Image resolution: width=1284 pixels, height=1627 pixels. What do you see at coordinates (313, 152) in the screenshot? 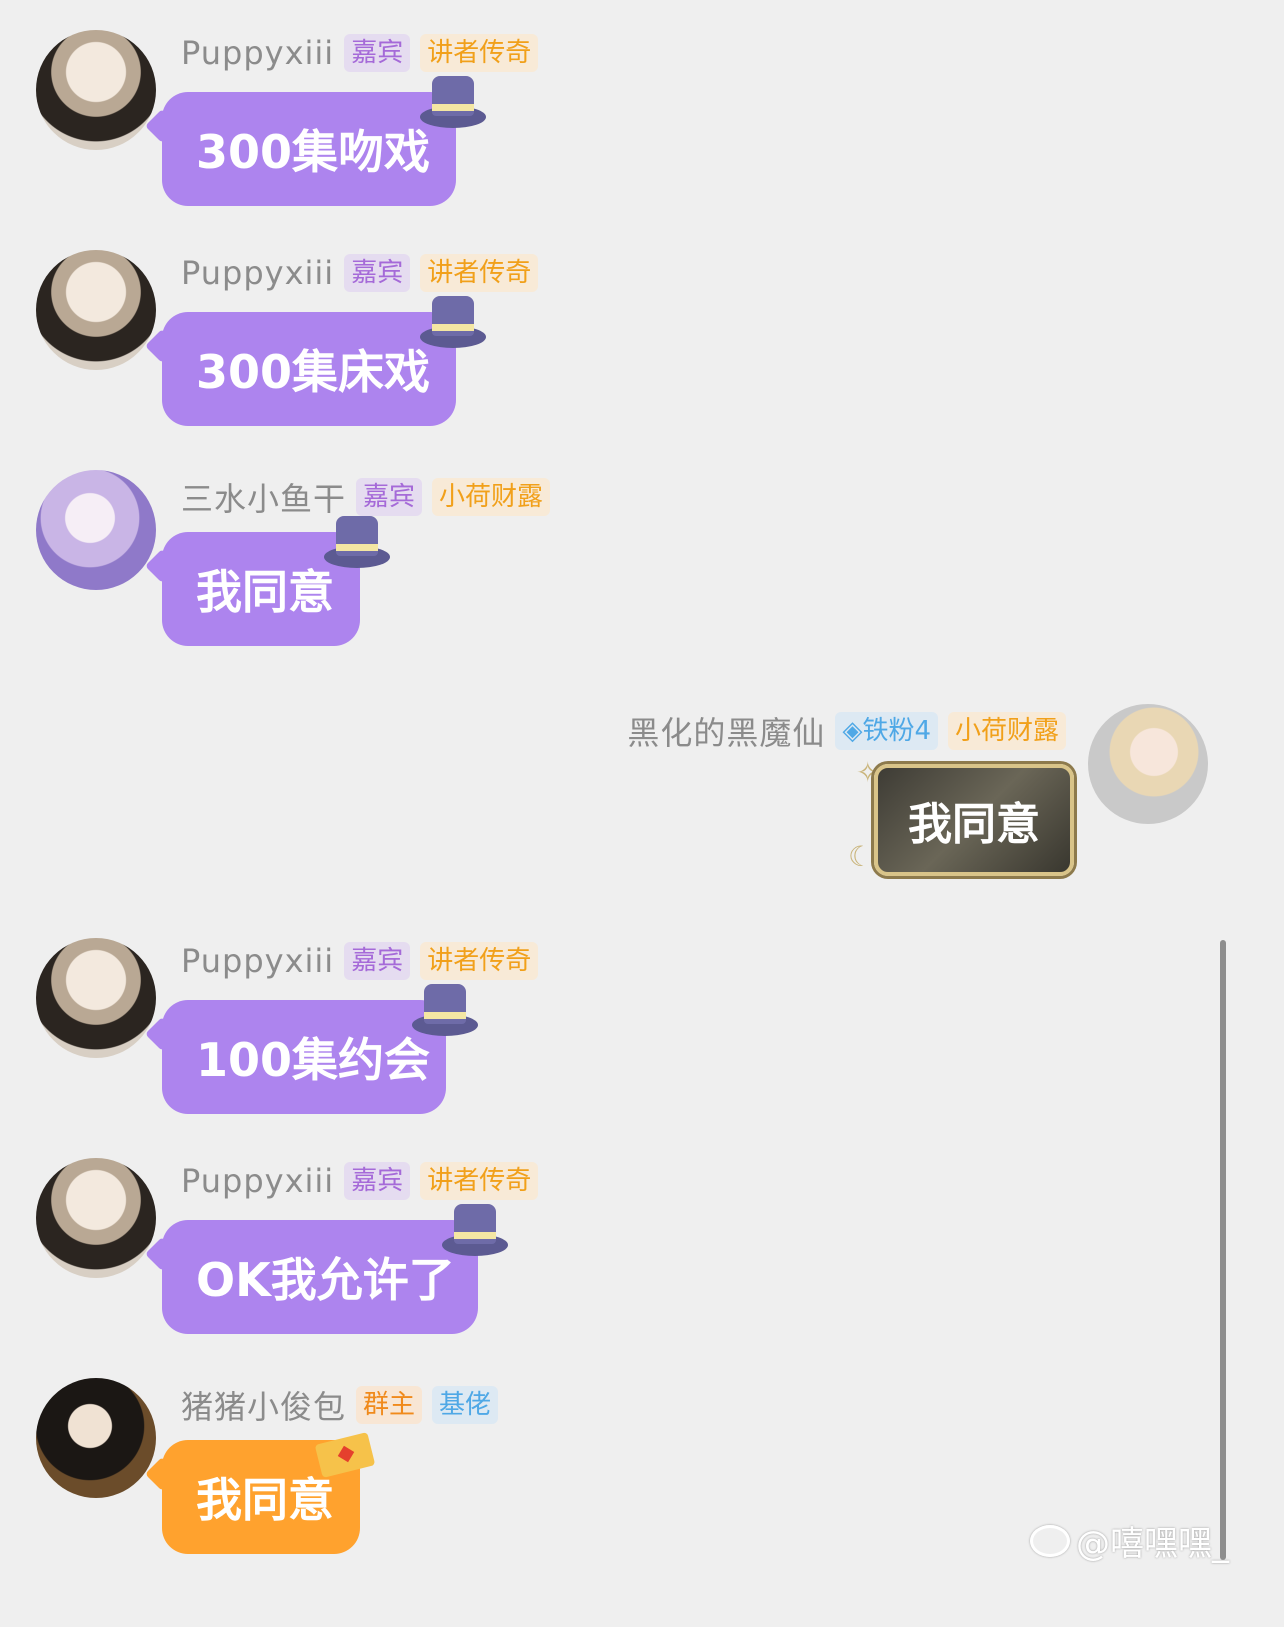
I see `message-text: 300集吻戏` at bounding box center [313, 152].